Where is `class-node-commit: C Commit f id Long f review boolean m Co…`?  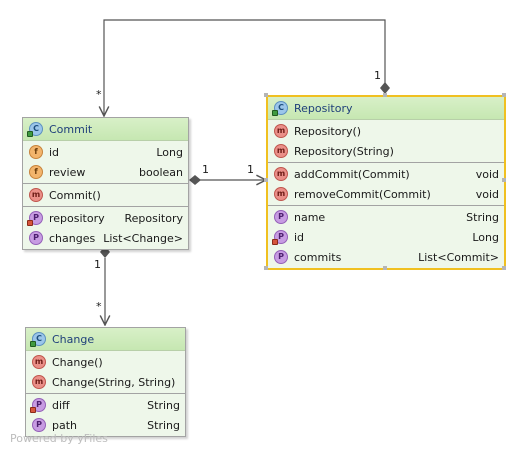
class-node-commit: C Commit f id Long f review boolean m Co… is located at coordinates (105, 183).